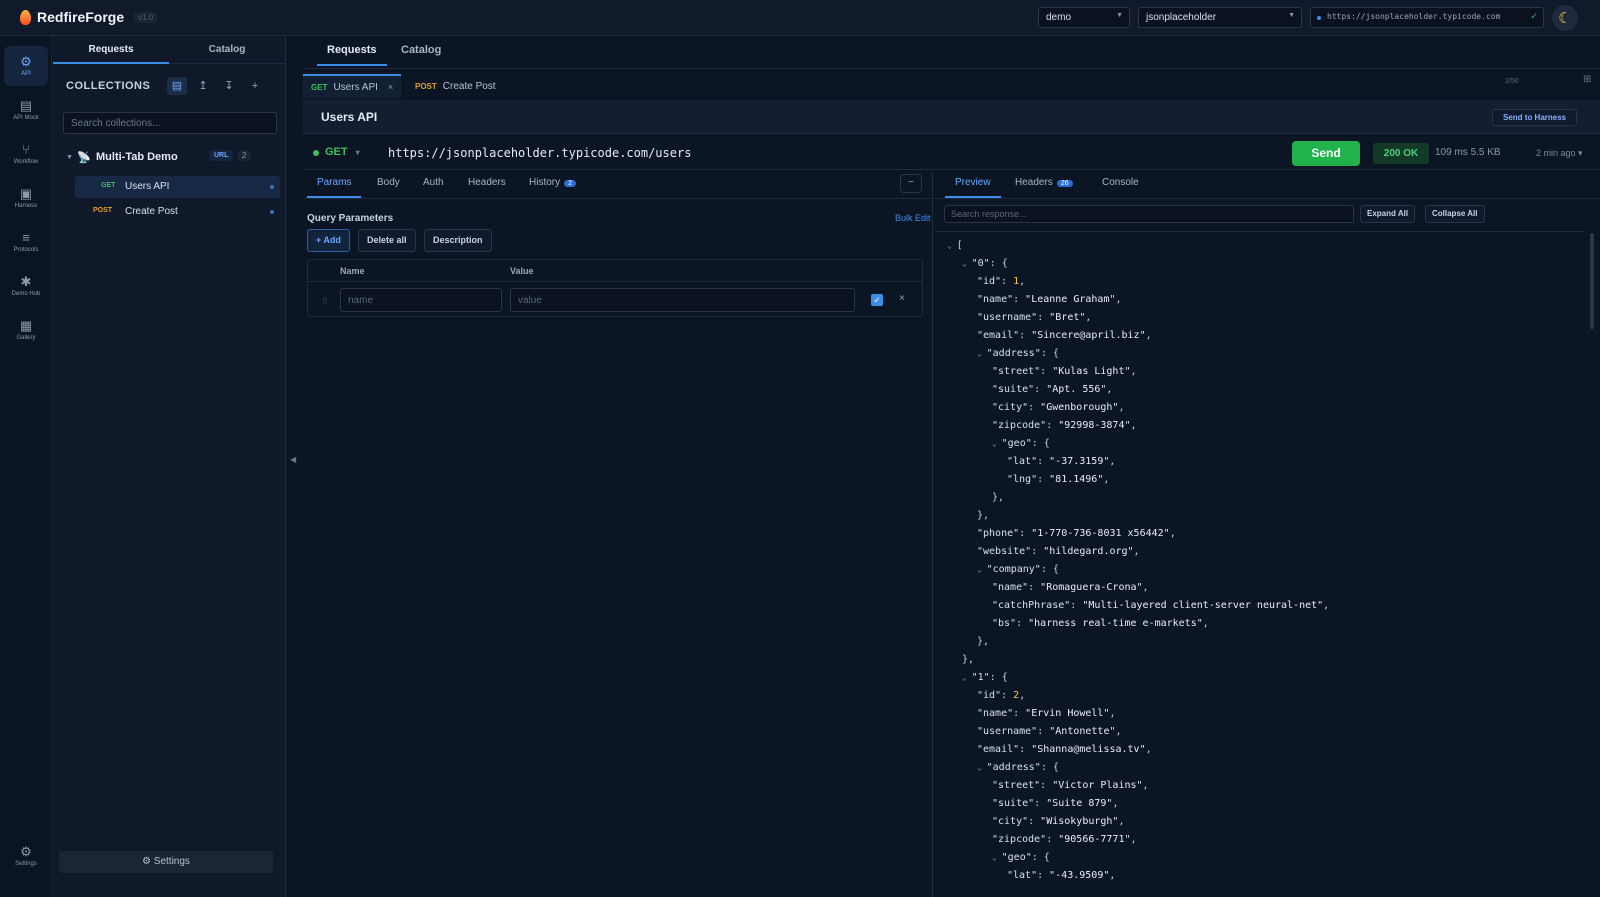 This screenshot has height=897, width=1600. What do you see at coordinates (111, 50) in the screenshot?
I see `sidebar-tab-requests: Requests` at bounding box center [111, 50].